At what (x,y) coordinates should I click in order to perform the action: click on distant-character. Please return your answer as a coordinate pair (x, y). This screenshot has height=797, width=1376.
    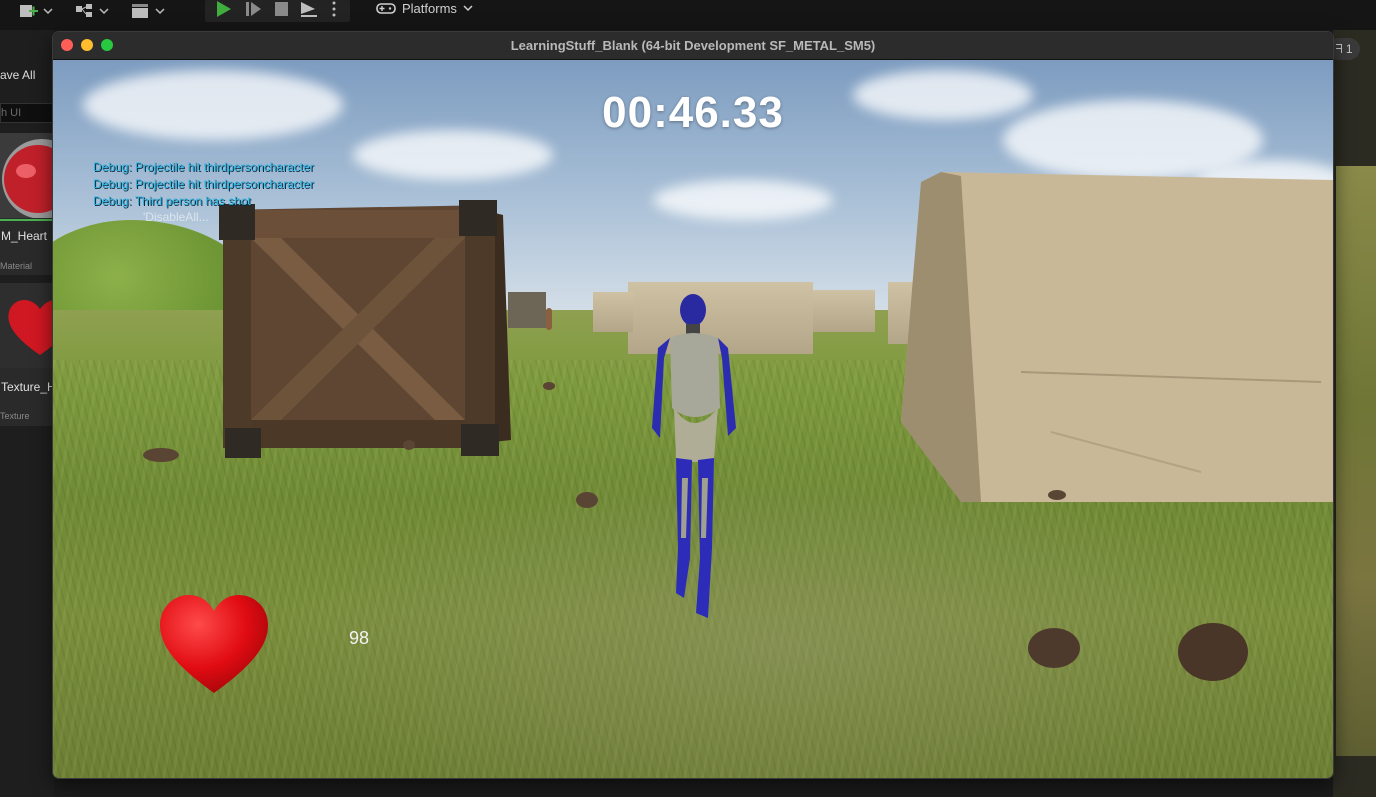
    Looking at the image, I should click on (549, 319).